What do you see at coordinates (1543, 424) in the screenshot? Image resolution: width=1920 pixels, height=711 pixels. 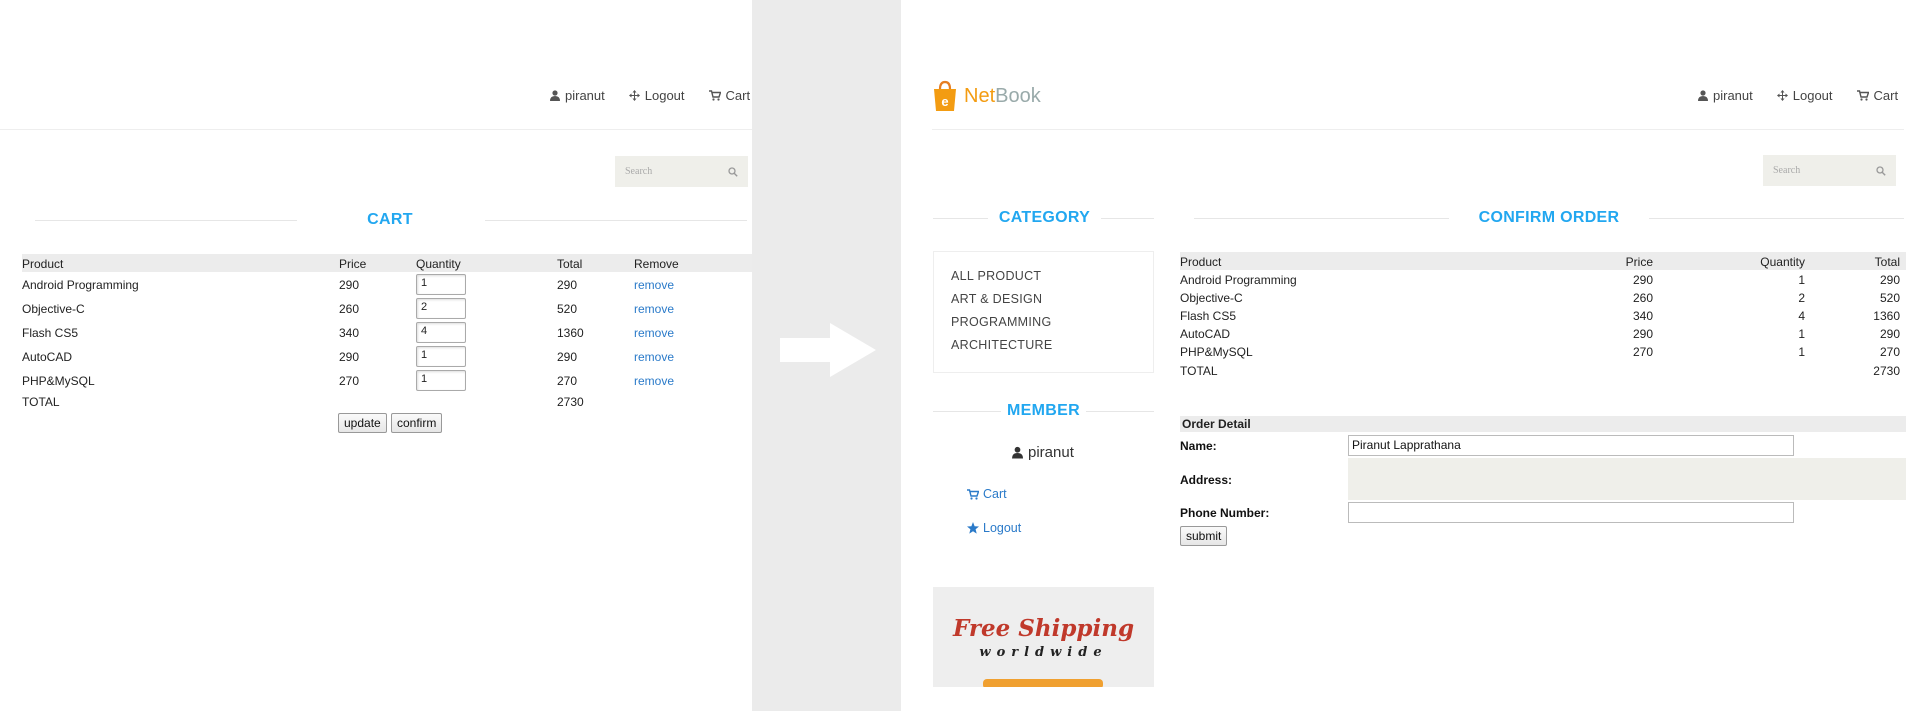 I see `order-detail-header: Order Detail` at bounding box center [1543, 424].